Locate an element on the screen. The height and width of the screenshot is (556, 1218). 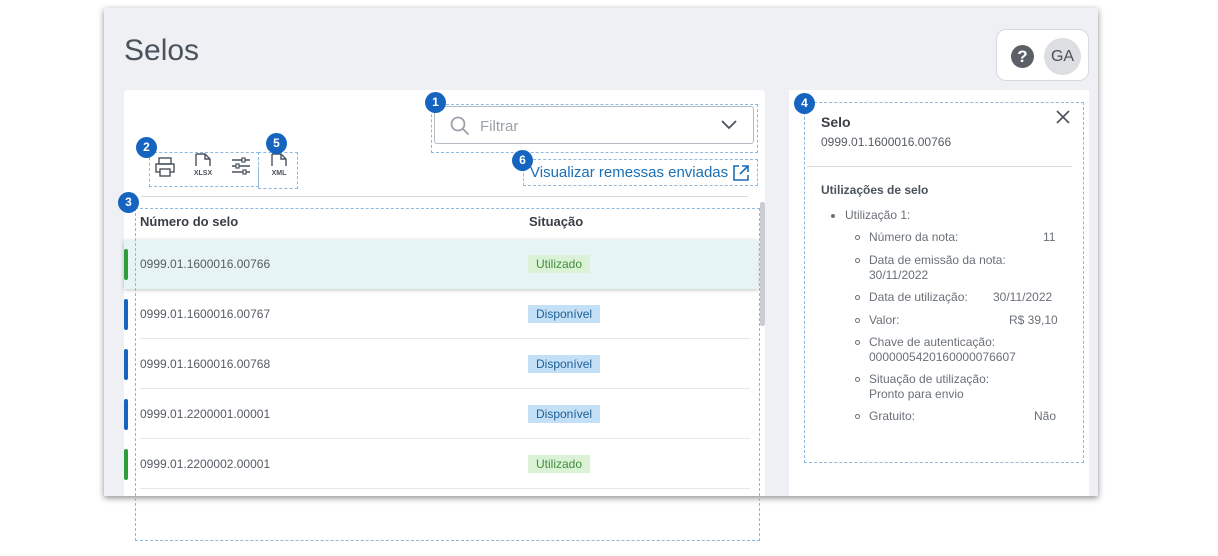
page-title: Selos is located at coordinates (162, 50).